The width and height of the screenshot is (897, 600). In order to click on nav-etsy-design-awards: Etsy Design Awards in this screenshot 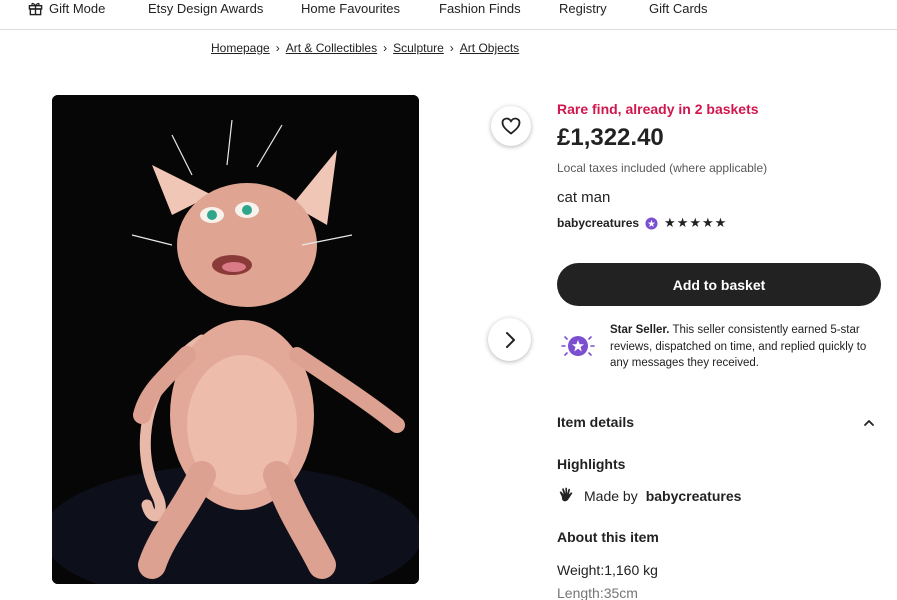, I will do `click(205, 8)`.